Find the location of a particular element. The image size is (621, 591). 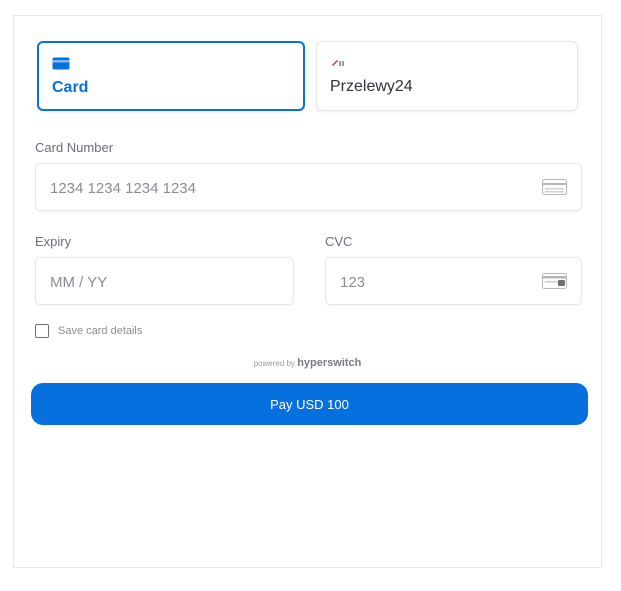

powered-by-prefix: powered by is located at coordinates (274, 363).